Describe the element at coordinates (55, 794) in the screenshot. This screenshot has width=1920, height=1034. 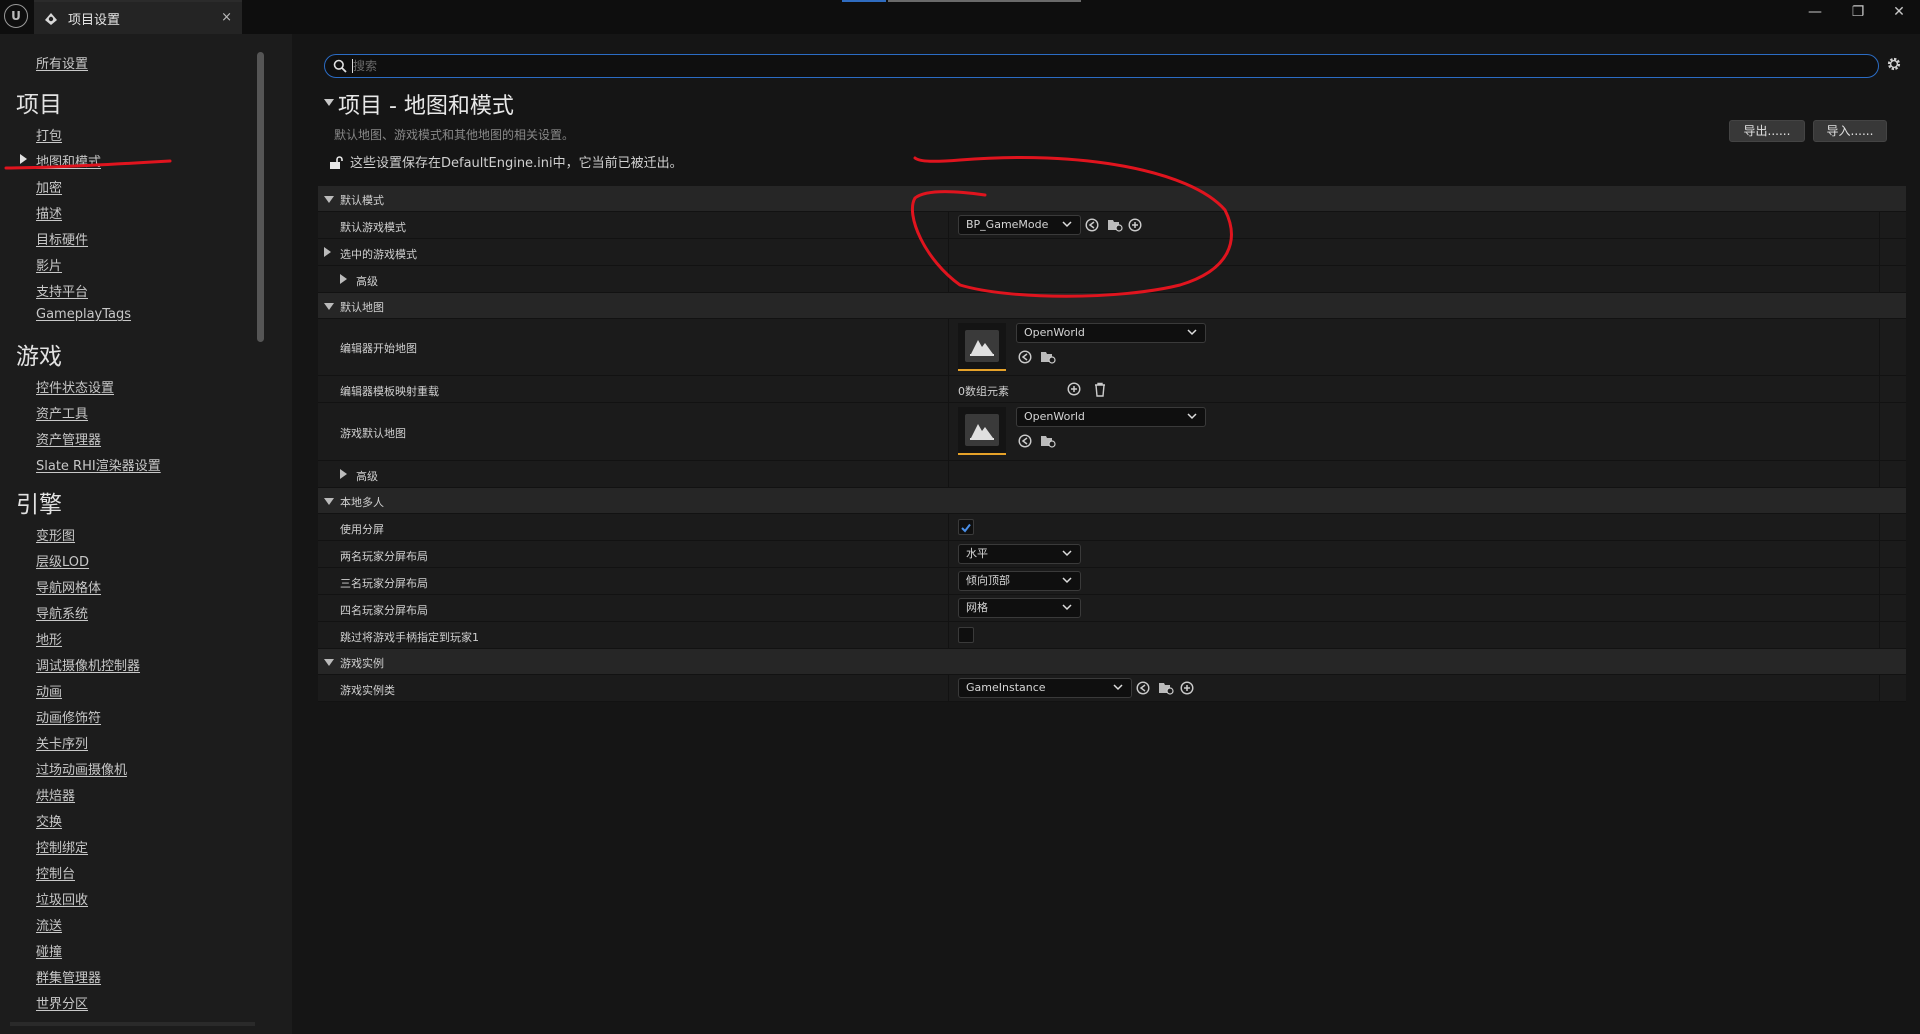
I see `sidebar-item-cooker: 烘焙器` at that location.